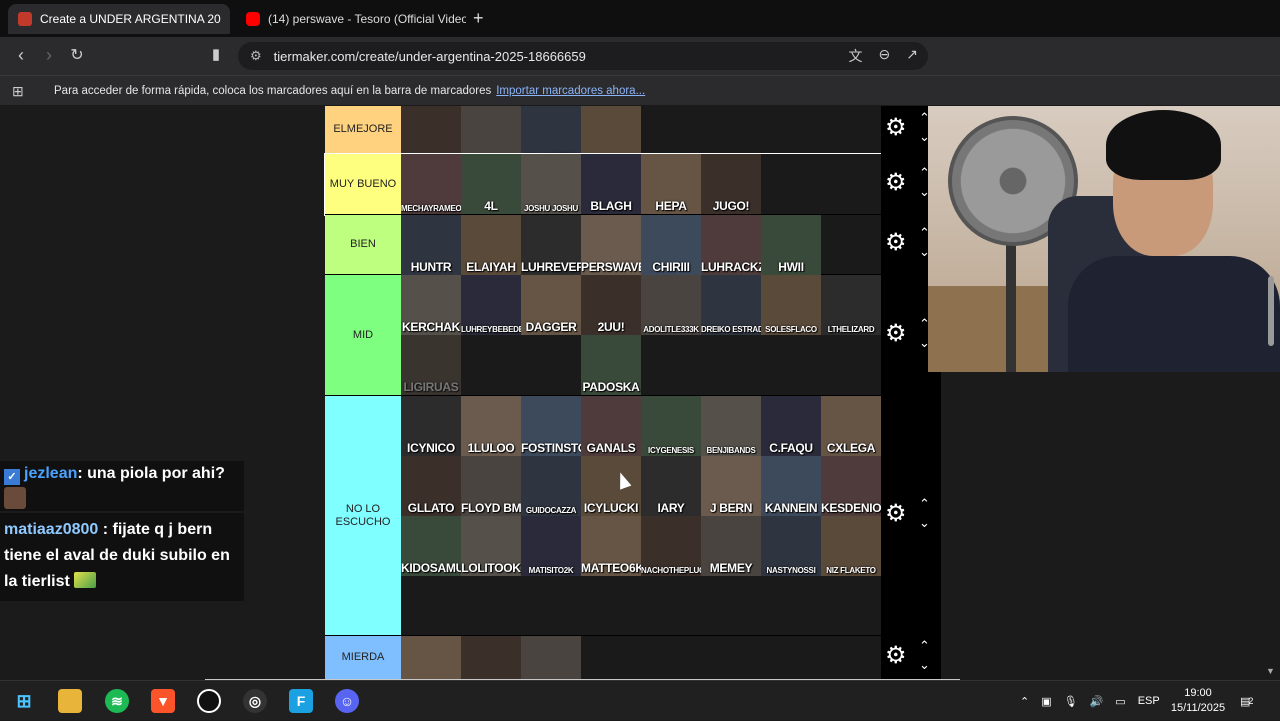  I want to click on vertical-scrollbar, so click(1271, 311).